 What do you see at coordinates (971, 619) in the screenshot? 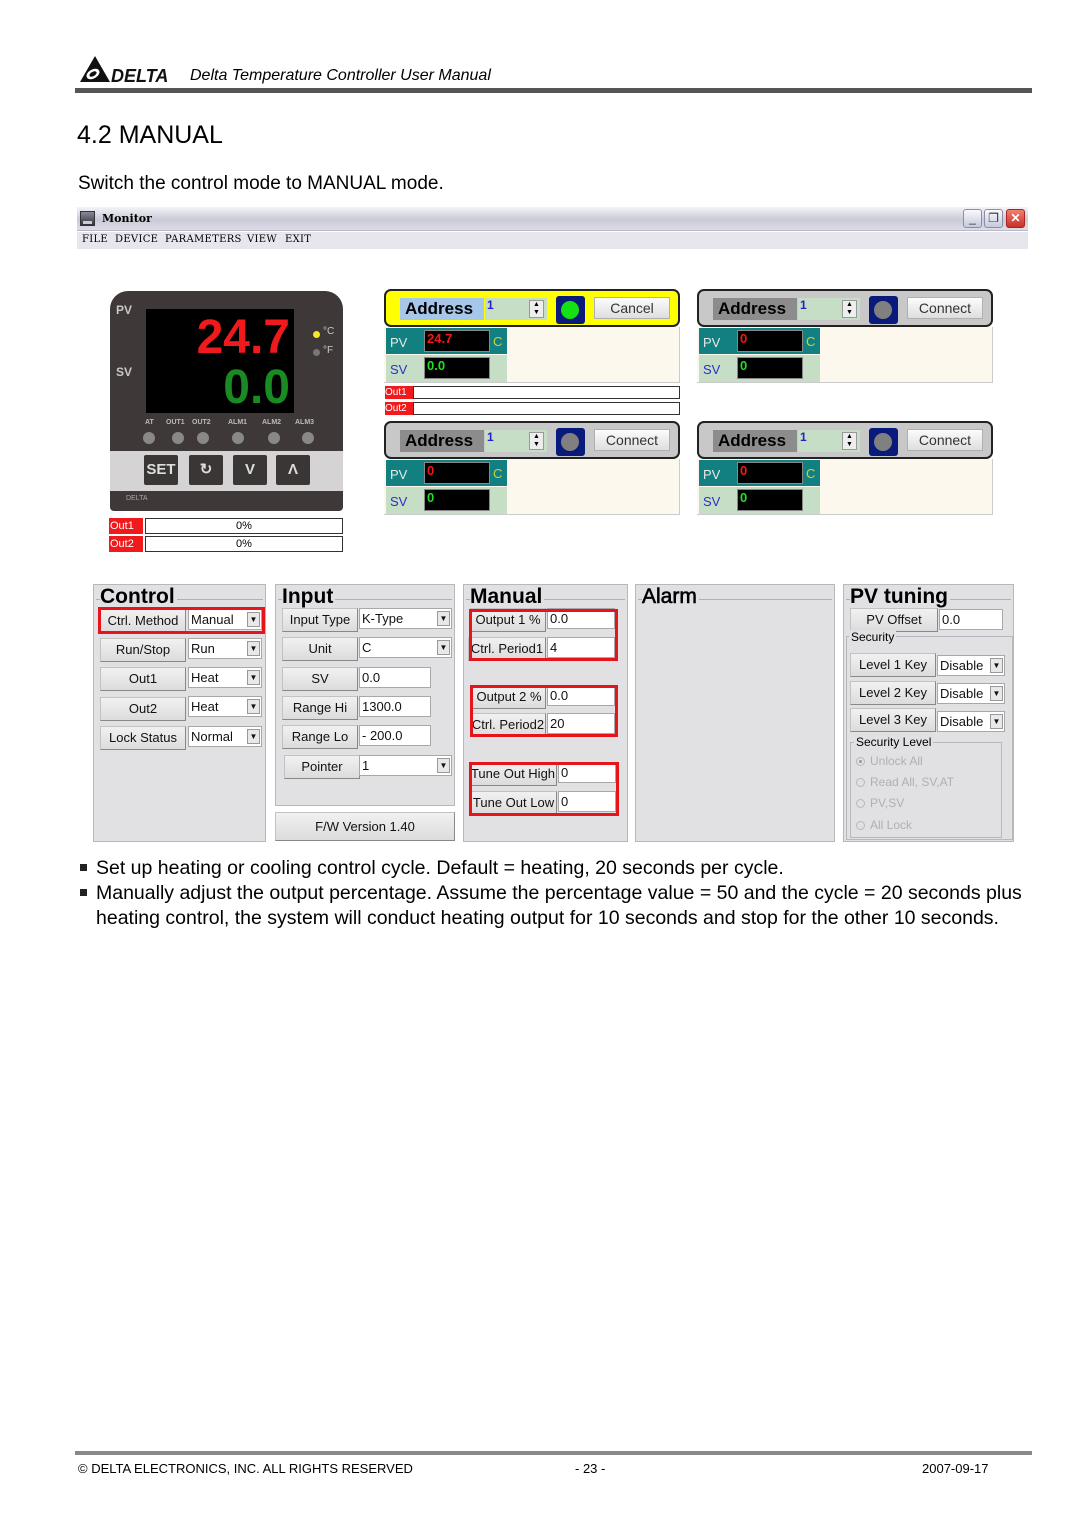
I see `pv-offset-input: 0.0` at bounding box center [971, 619].